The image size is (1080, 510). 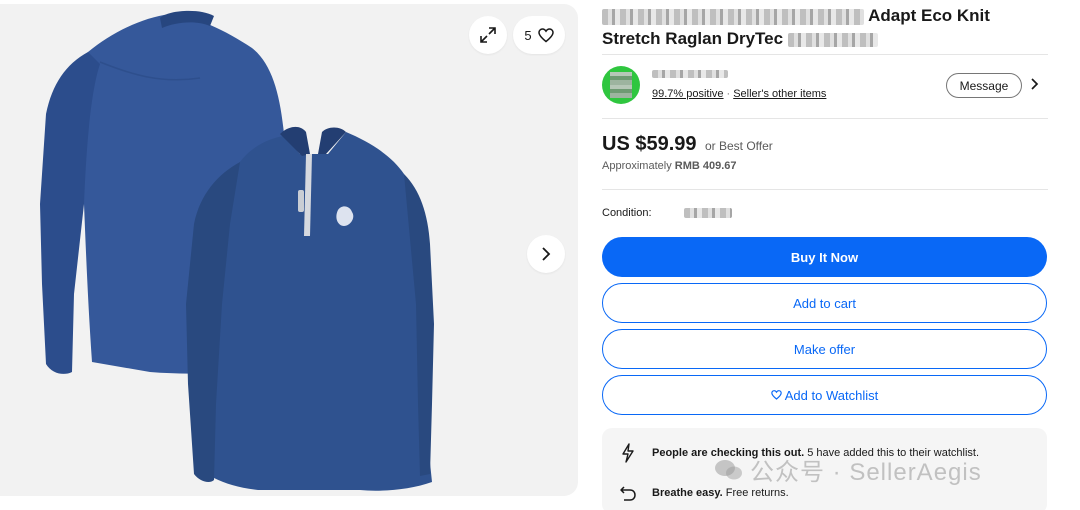 I want to click on watermark: 公众号 · SellerAegis, so click(x=848, y=469).